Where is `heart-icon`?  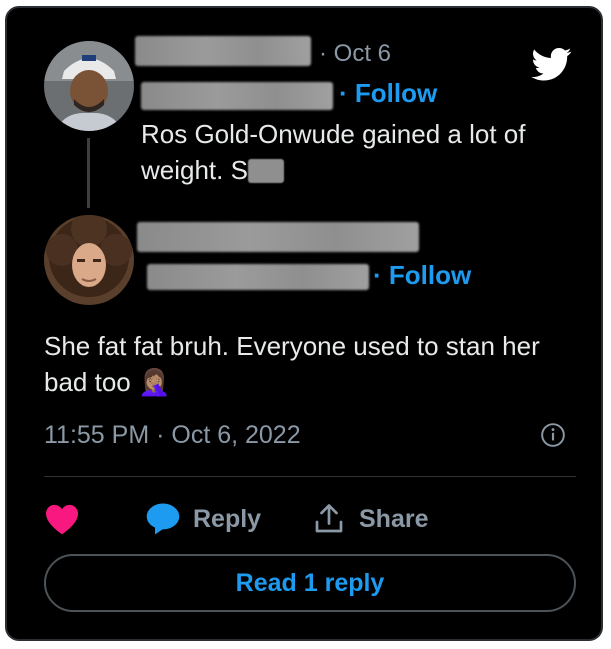 heart-icon is located at coordinates (62, 519).